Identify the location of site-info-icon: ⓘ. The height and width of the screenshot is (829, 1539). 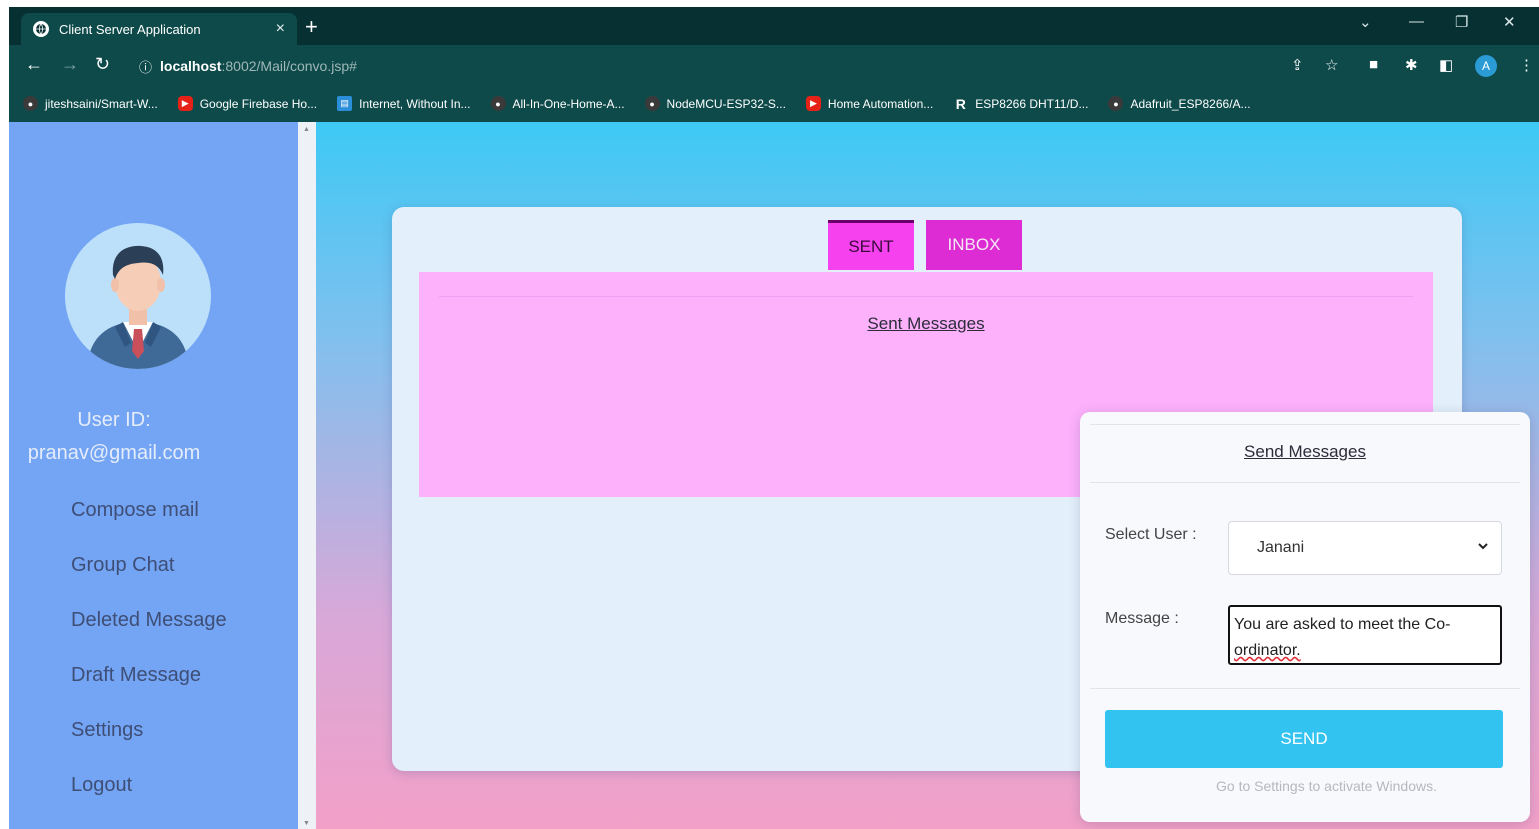
(145, 66).